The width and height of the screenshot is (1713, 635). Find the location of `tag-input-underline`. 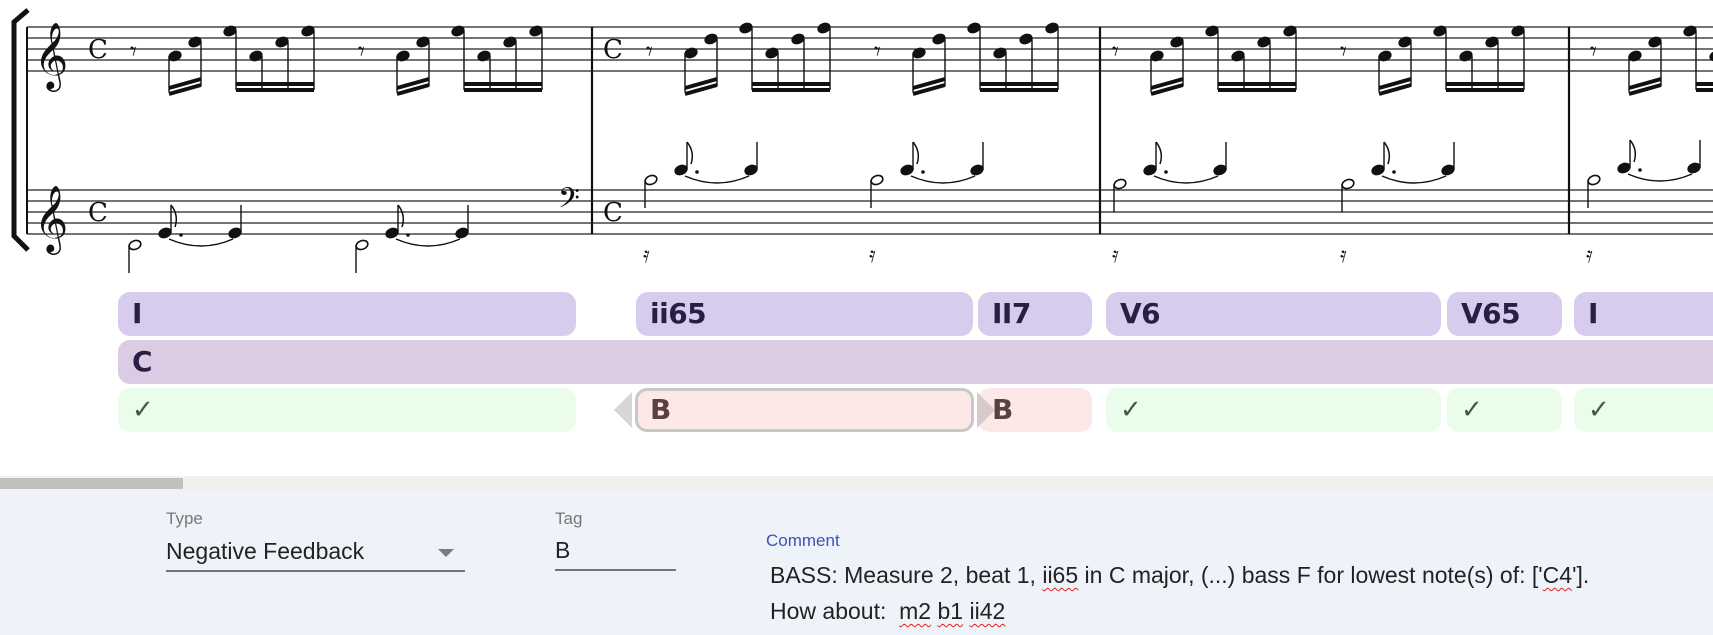

tag-input-underline is located at coordinates (615, 570).